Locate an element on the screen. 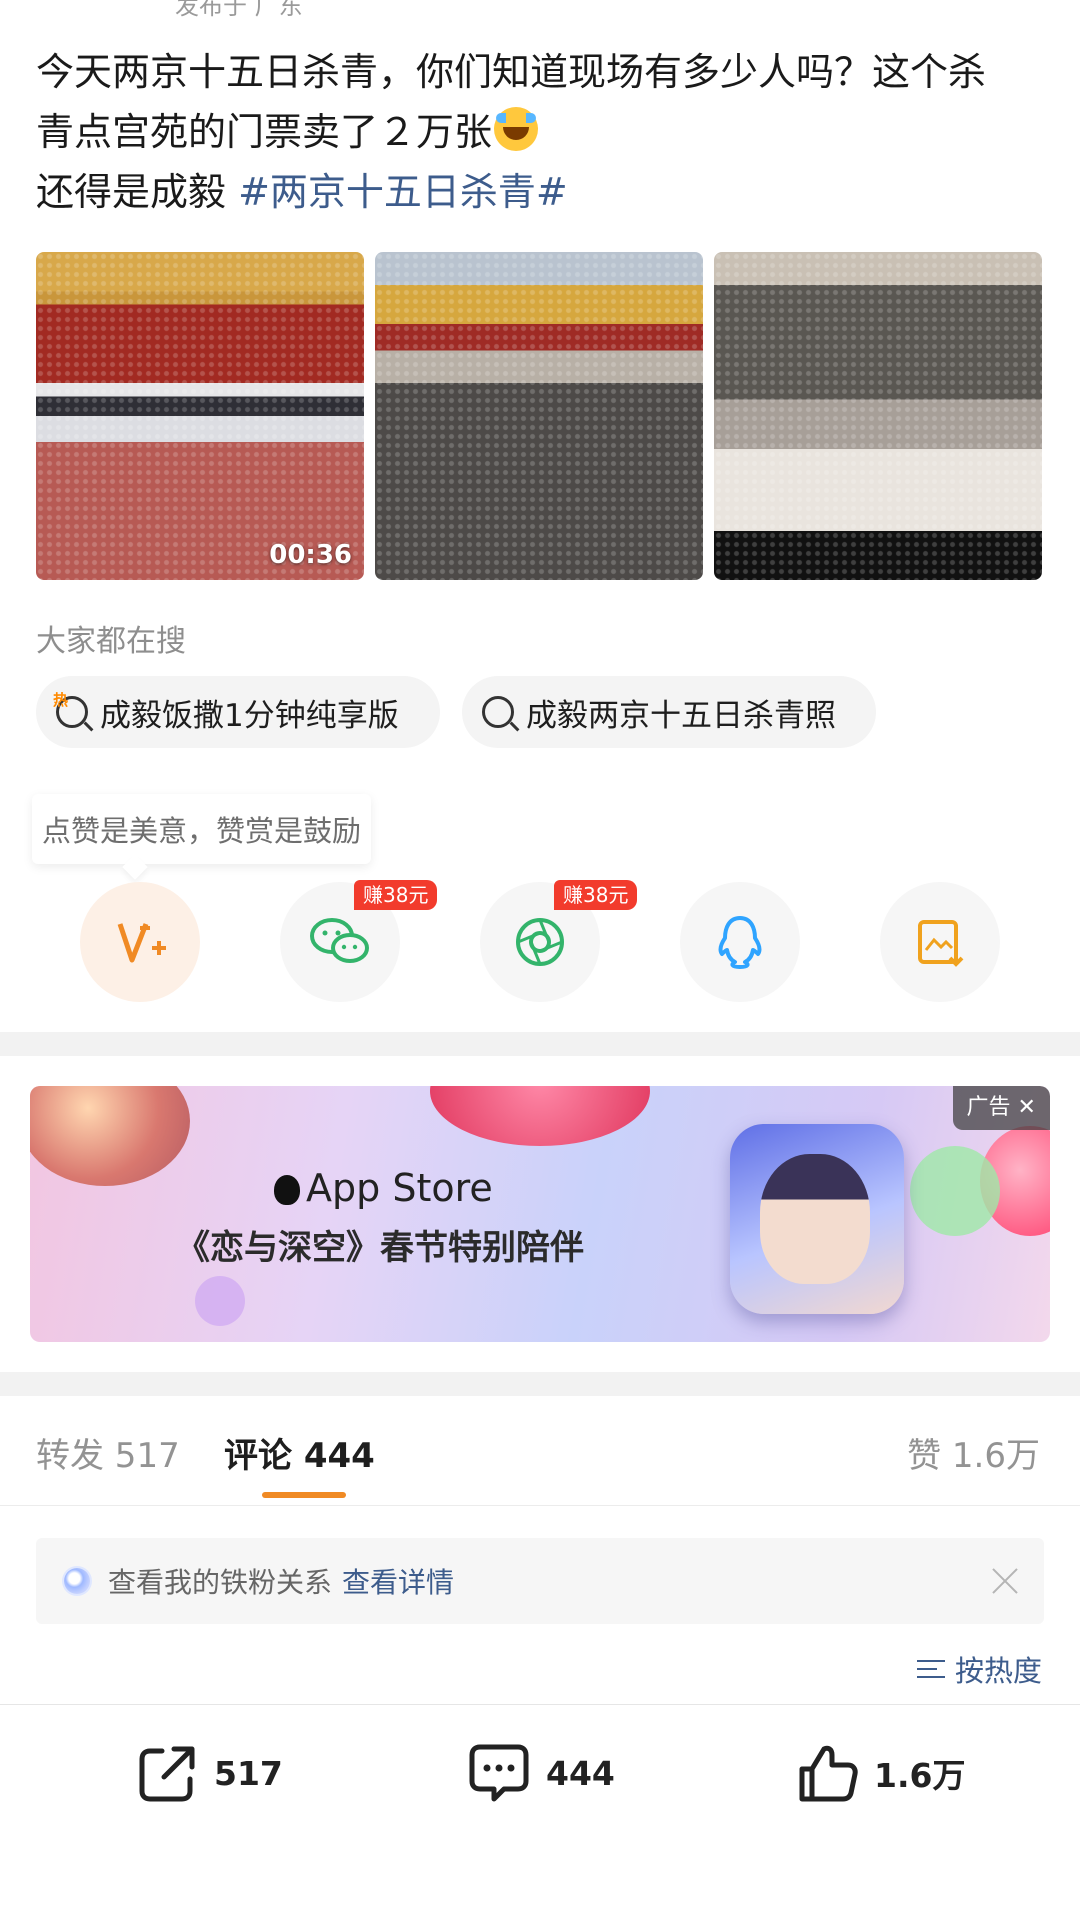 Image resolution: width=1080 pixels, height=1926 pixels. bottom-bar-divider is located at coordinates (540, 1704).